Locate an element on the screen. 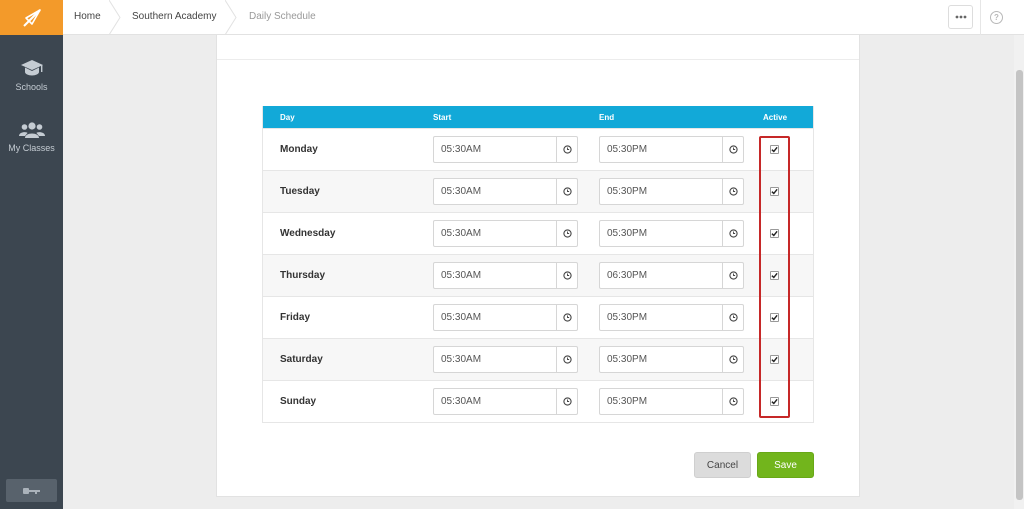 Image resolution: width=1024 pixels, height=509 pixels. day-name: Tuesday is located at coordinates (300, 191).